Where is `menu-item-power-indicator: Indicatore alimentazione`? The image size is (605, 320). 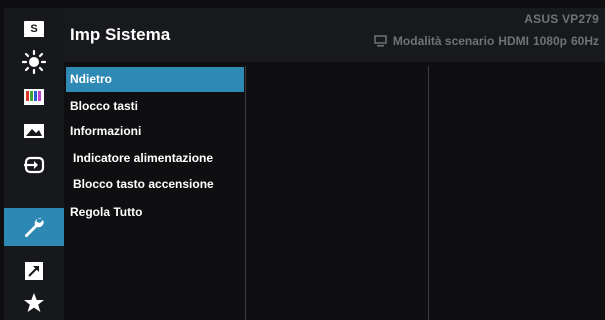
menu-item-power-indicator: Indicatore alimentazione is located at coordinates (143, 158).